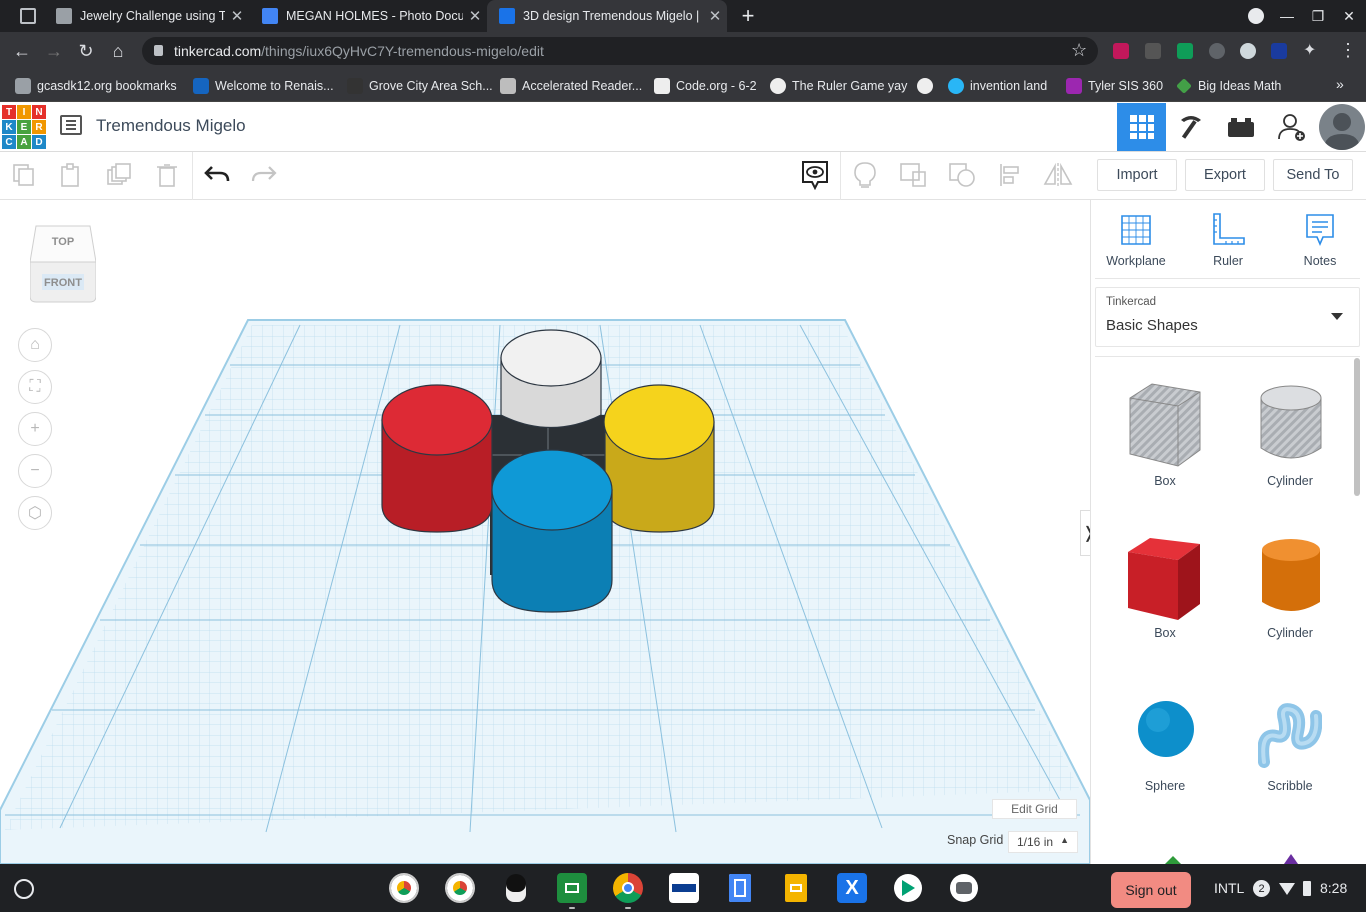  What do you see at coordinates (54, 51) in the screenshot?
I see `forward-icon: →` at bounding box center [54, 51].